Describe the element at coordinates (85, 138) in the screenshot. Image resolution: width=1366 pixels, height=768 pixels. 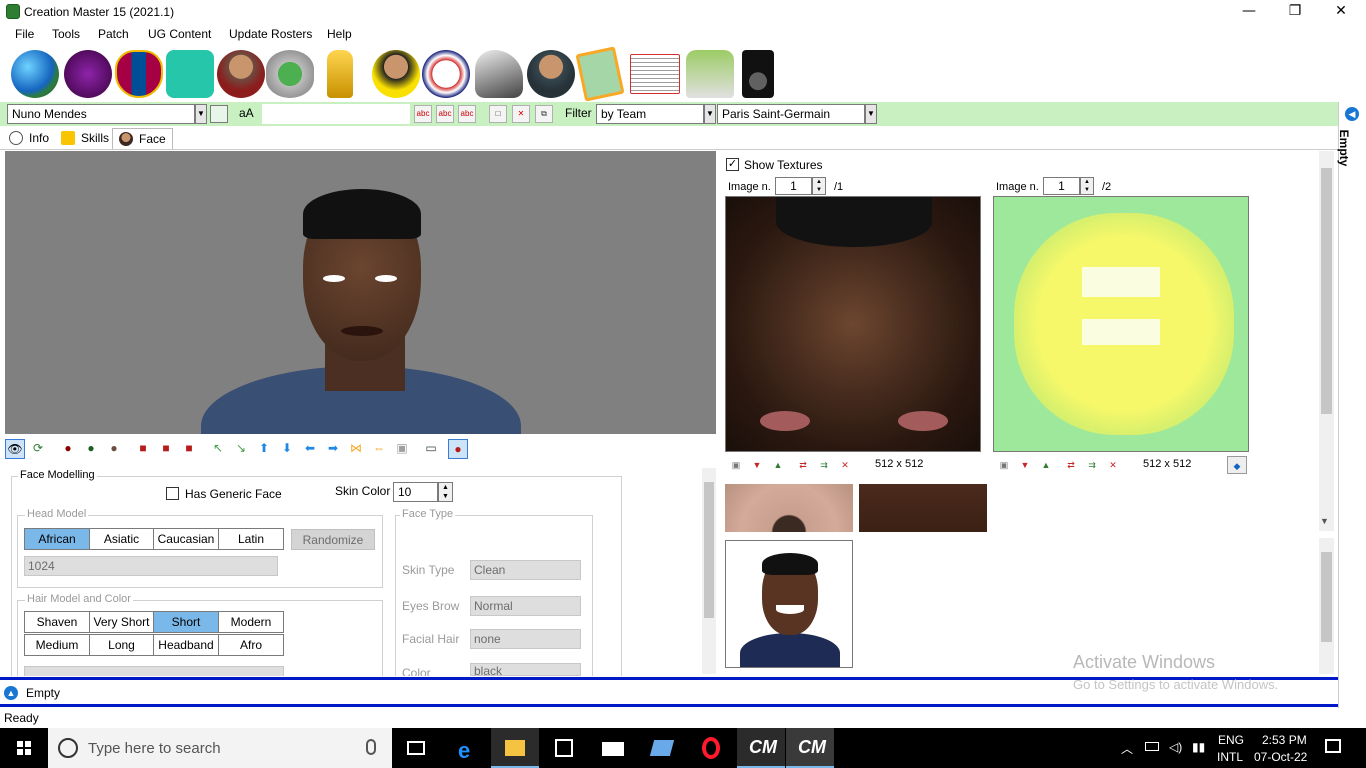
I see `tab-skills: Skills` at that location.